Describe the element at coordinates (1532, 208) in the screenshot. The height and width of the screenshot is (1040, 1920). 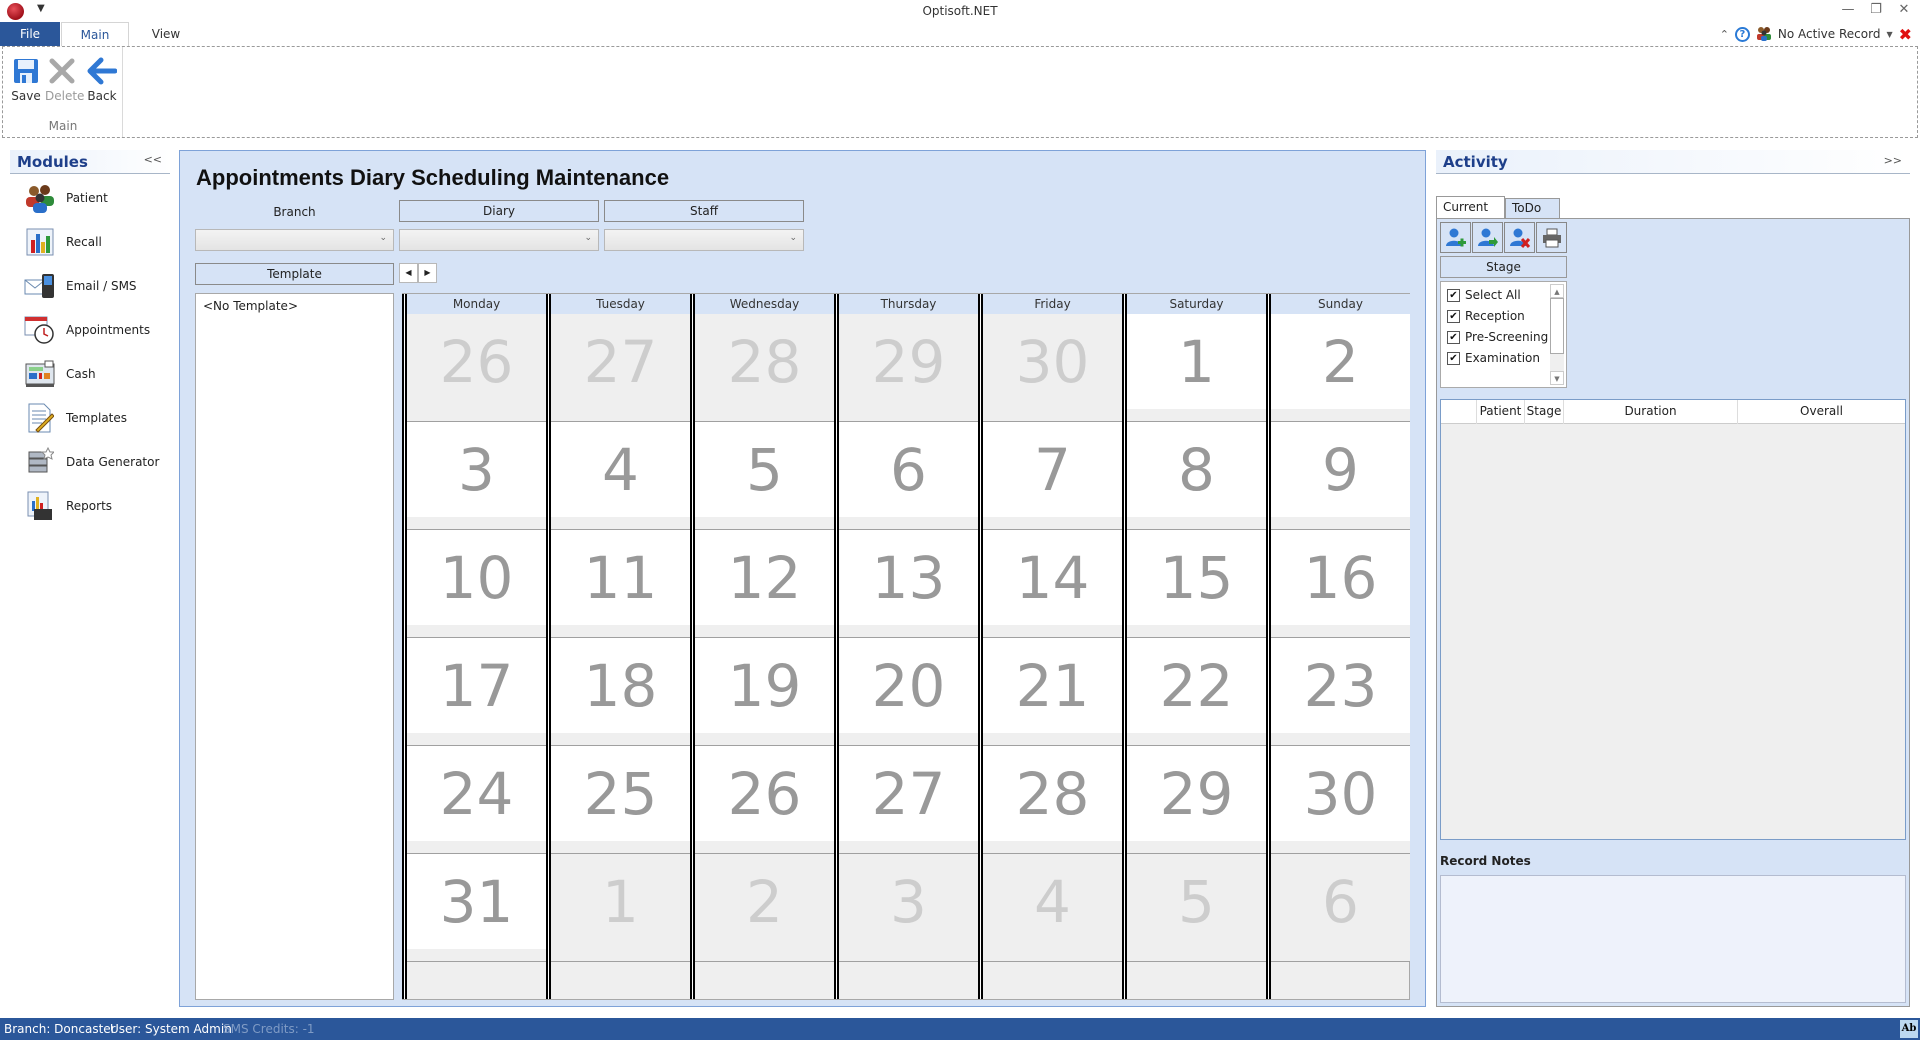
I see `tab-todo: ToDo` at that location.